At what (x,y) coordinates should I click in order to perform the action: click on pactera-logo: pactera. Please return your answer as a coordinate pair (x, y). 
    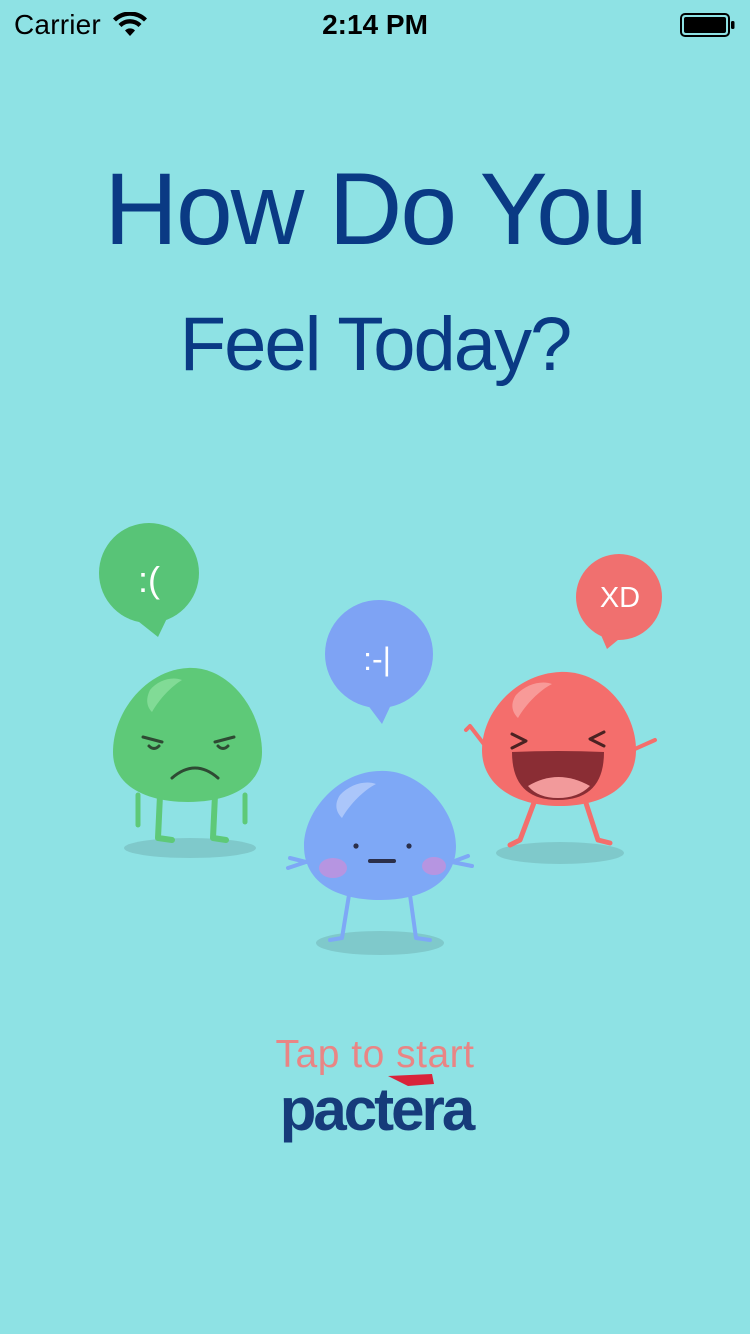
    Looking at the image, I should click on (379, 1108).